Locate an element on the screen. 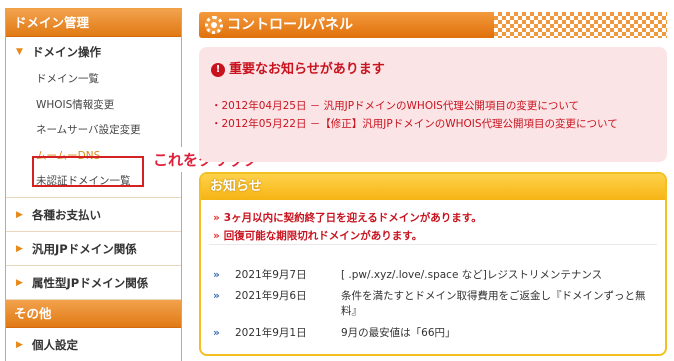 The width and height of the screenshot is (674, 361). sidebar-item-nameserver: ネームサーバ設定変更 is located at coordinates (93, 131).